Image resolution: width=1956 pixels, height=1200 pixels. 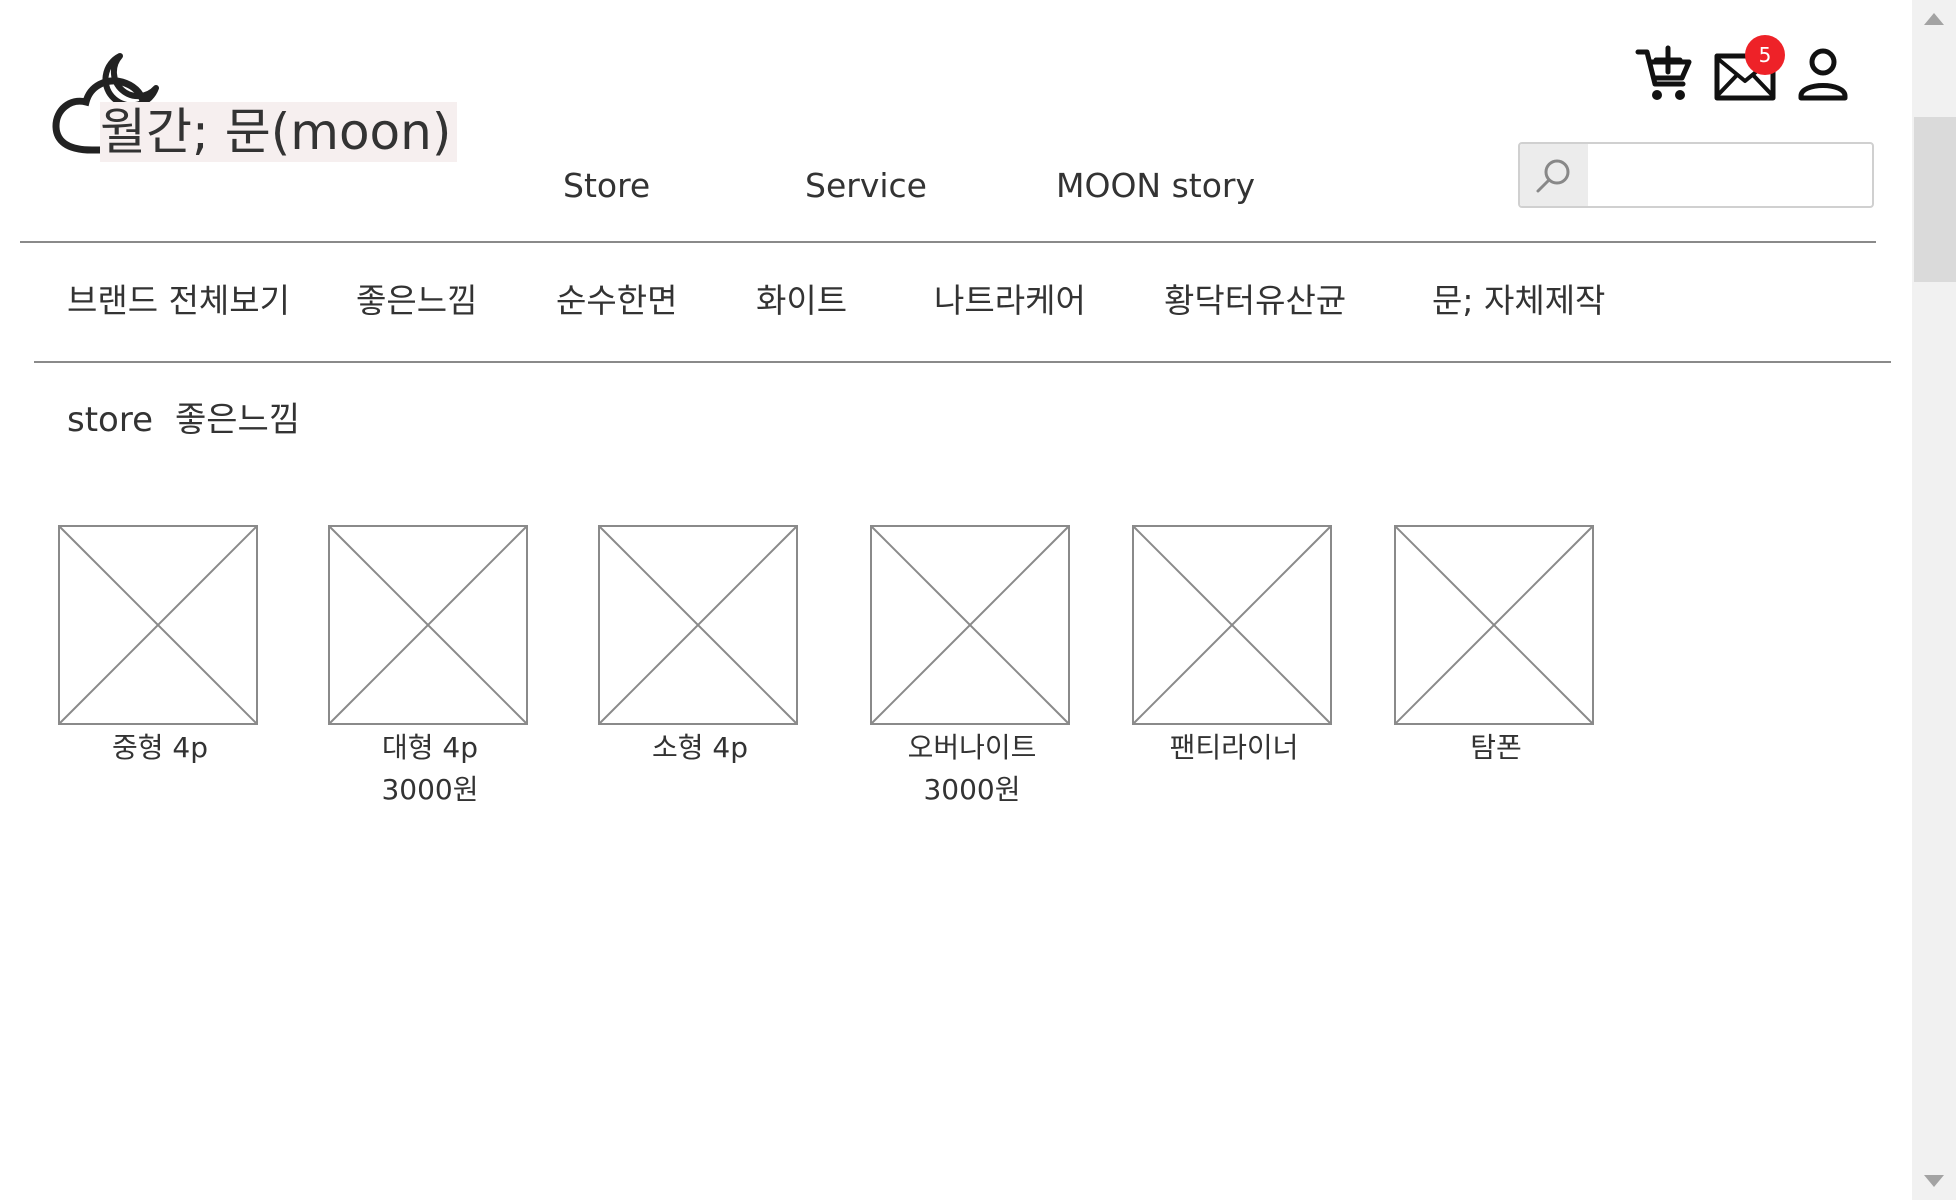 I want to click on breadcrumb: store 좋은느낌, so click(x=183, y=420).